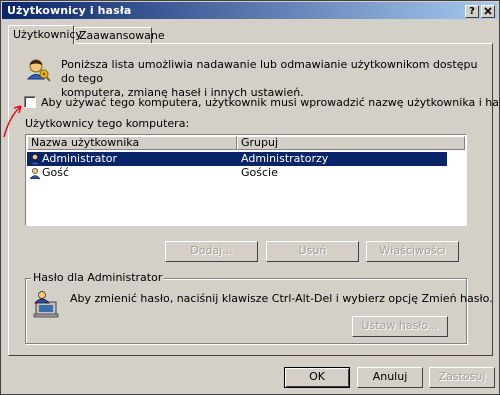 This screenshot has height=395, width=500. Describe the element at coordinates (237, 159) in the screenshot. I see `table-row-administrator: Administrator Administratorzy` at that location.